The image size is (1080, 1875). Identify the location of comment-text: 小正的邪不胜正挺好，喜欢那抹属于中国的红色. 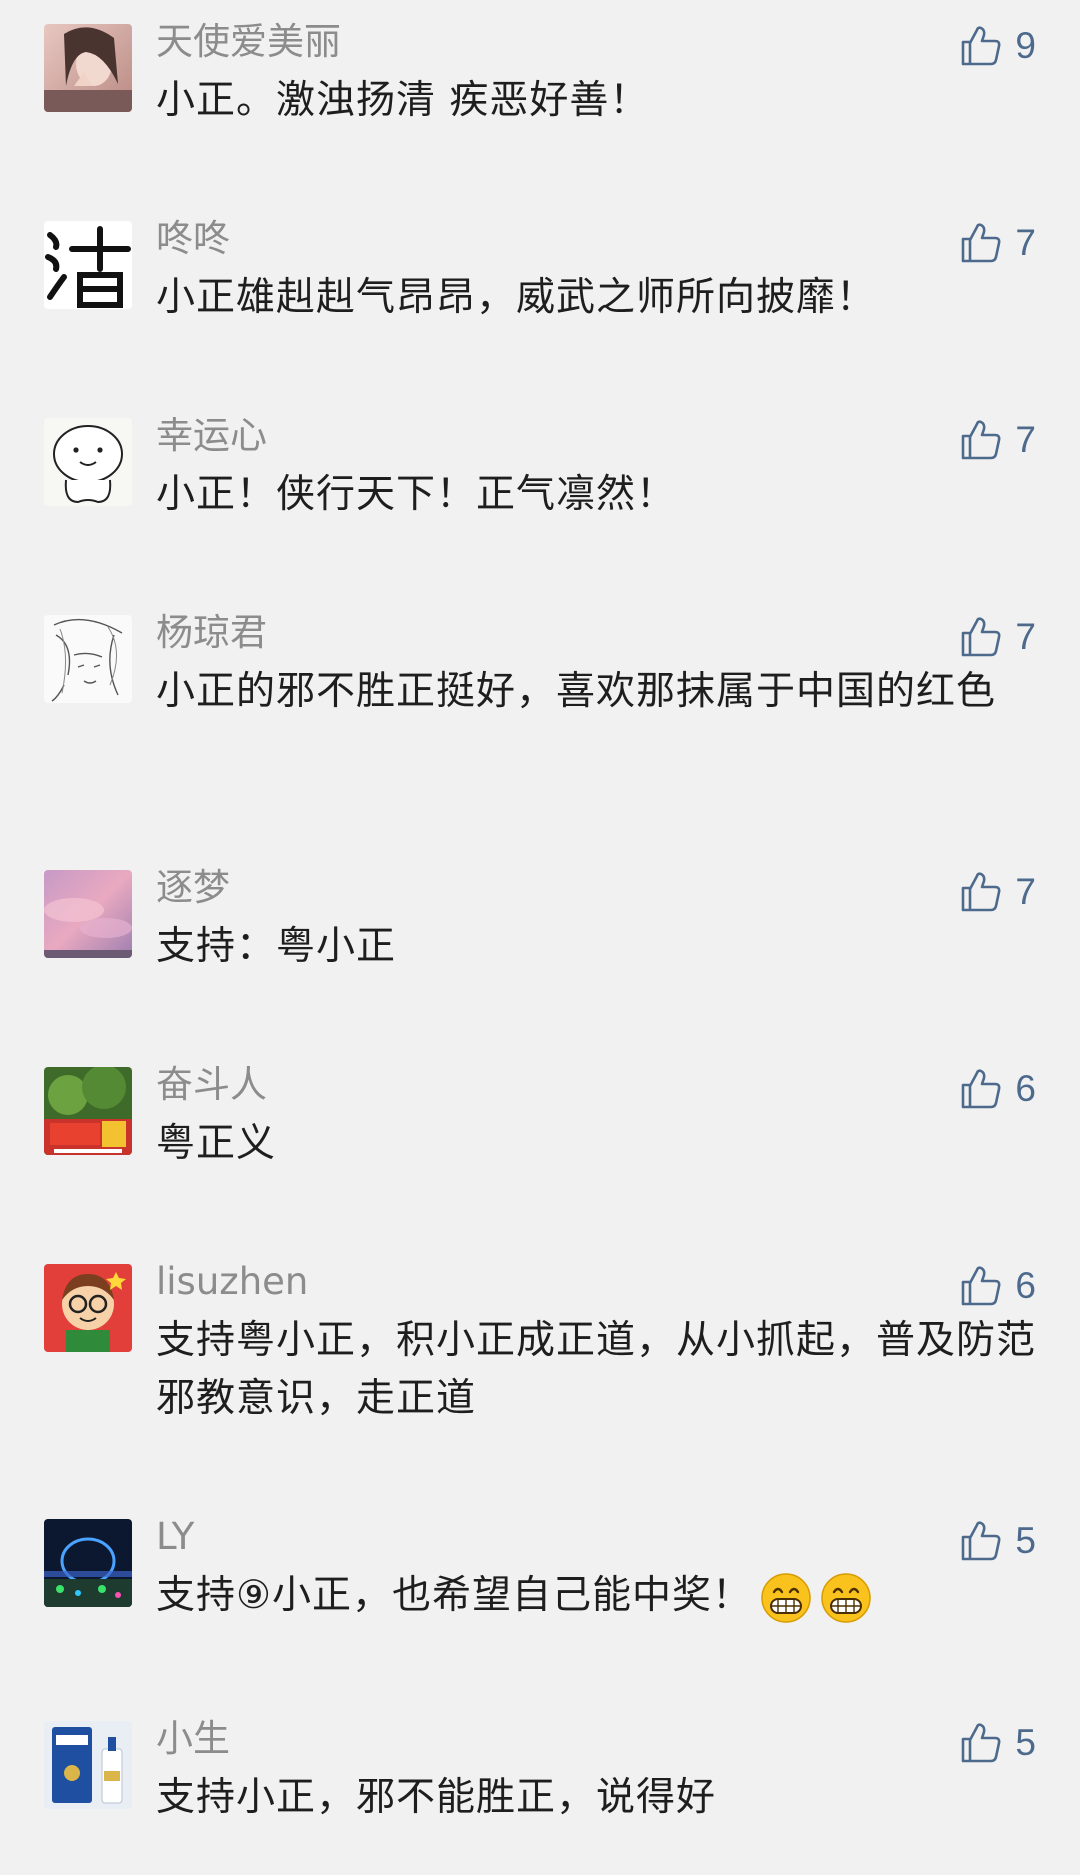
(576, 691).